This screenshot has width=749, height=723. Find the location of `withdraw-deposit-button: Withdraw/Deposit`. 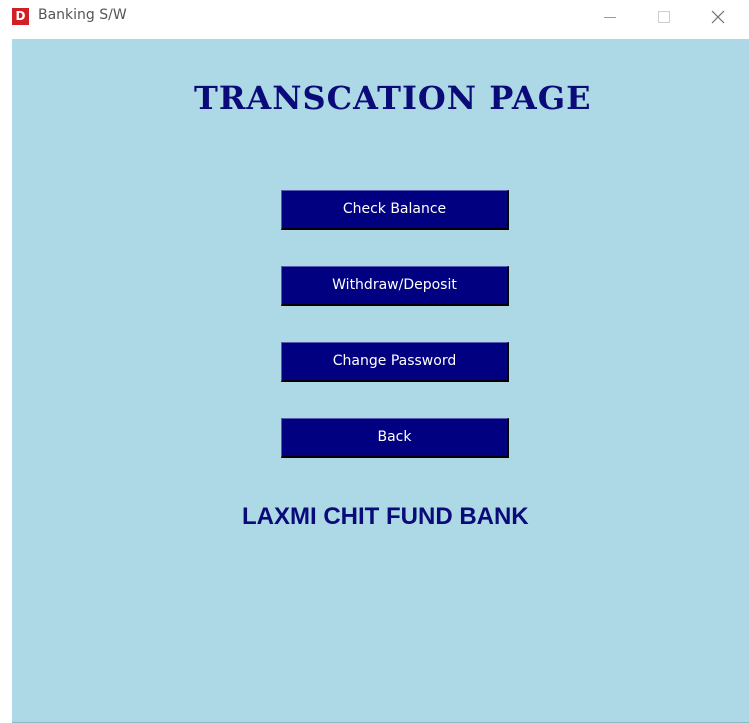

withdraw-deposit-button: Withdraw/Deposit is located at coordinates (395, 286).